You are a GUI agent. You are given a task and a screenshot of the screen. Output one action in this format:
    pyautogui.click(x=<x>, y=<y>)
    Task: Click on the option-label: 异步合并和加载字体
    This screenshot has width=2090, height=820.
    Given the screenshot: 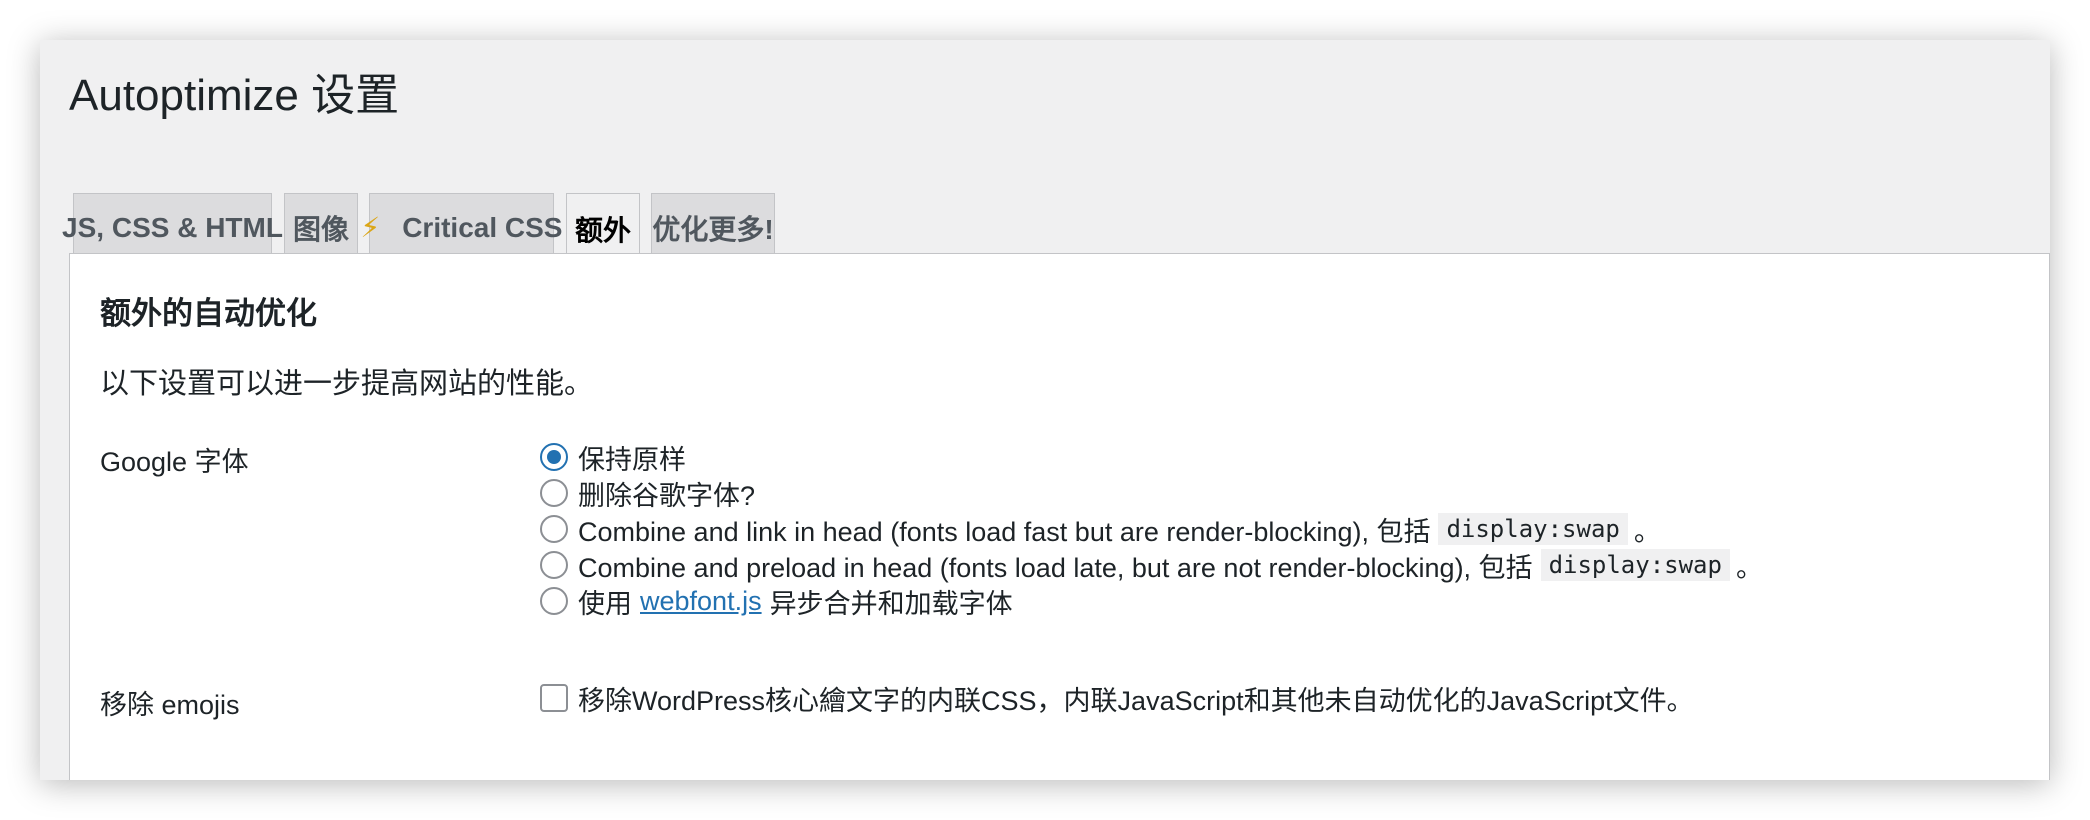 What is the action you would take?
    pyautogui.click(x=891, y=603)
    